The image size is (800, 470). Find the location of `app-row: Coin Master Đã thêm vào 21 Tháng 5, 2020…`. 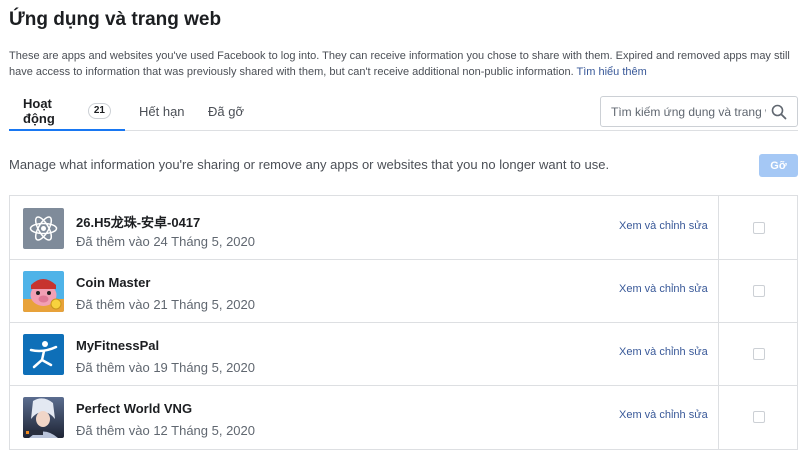

app-row: Coin Master Đã thêm vào 21 Tháng 5, 2020… is located at coordinates (403, 291).